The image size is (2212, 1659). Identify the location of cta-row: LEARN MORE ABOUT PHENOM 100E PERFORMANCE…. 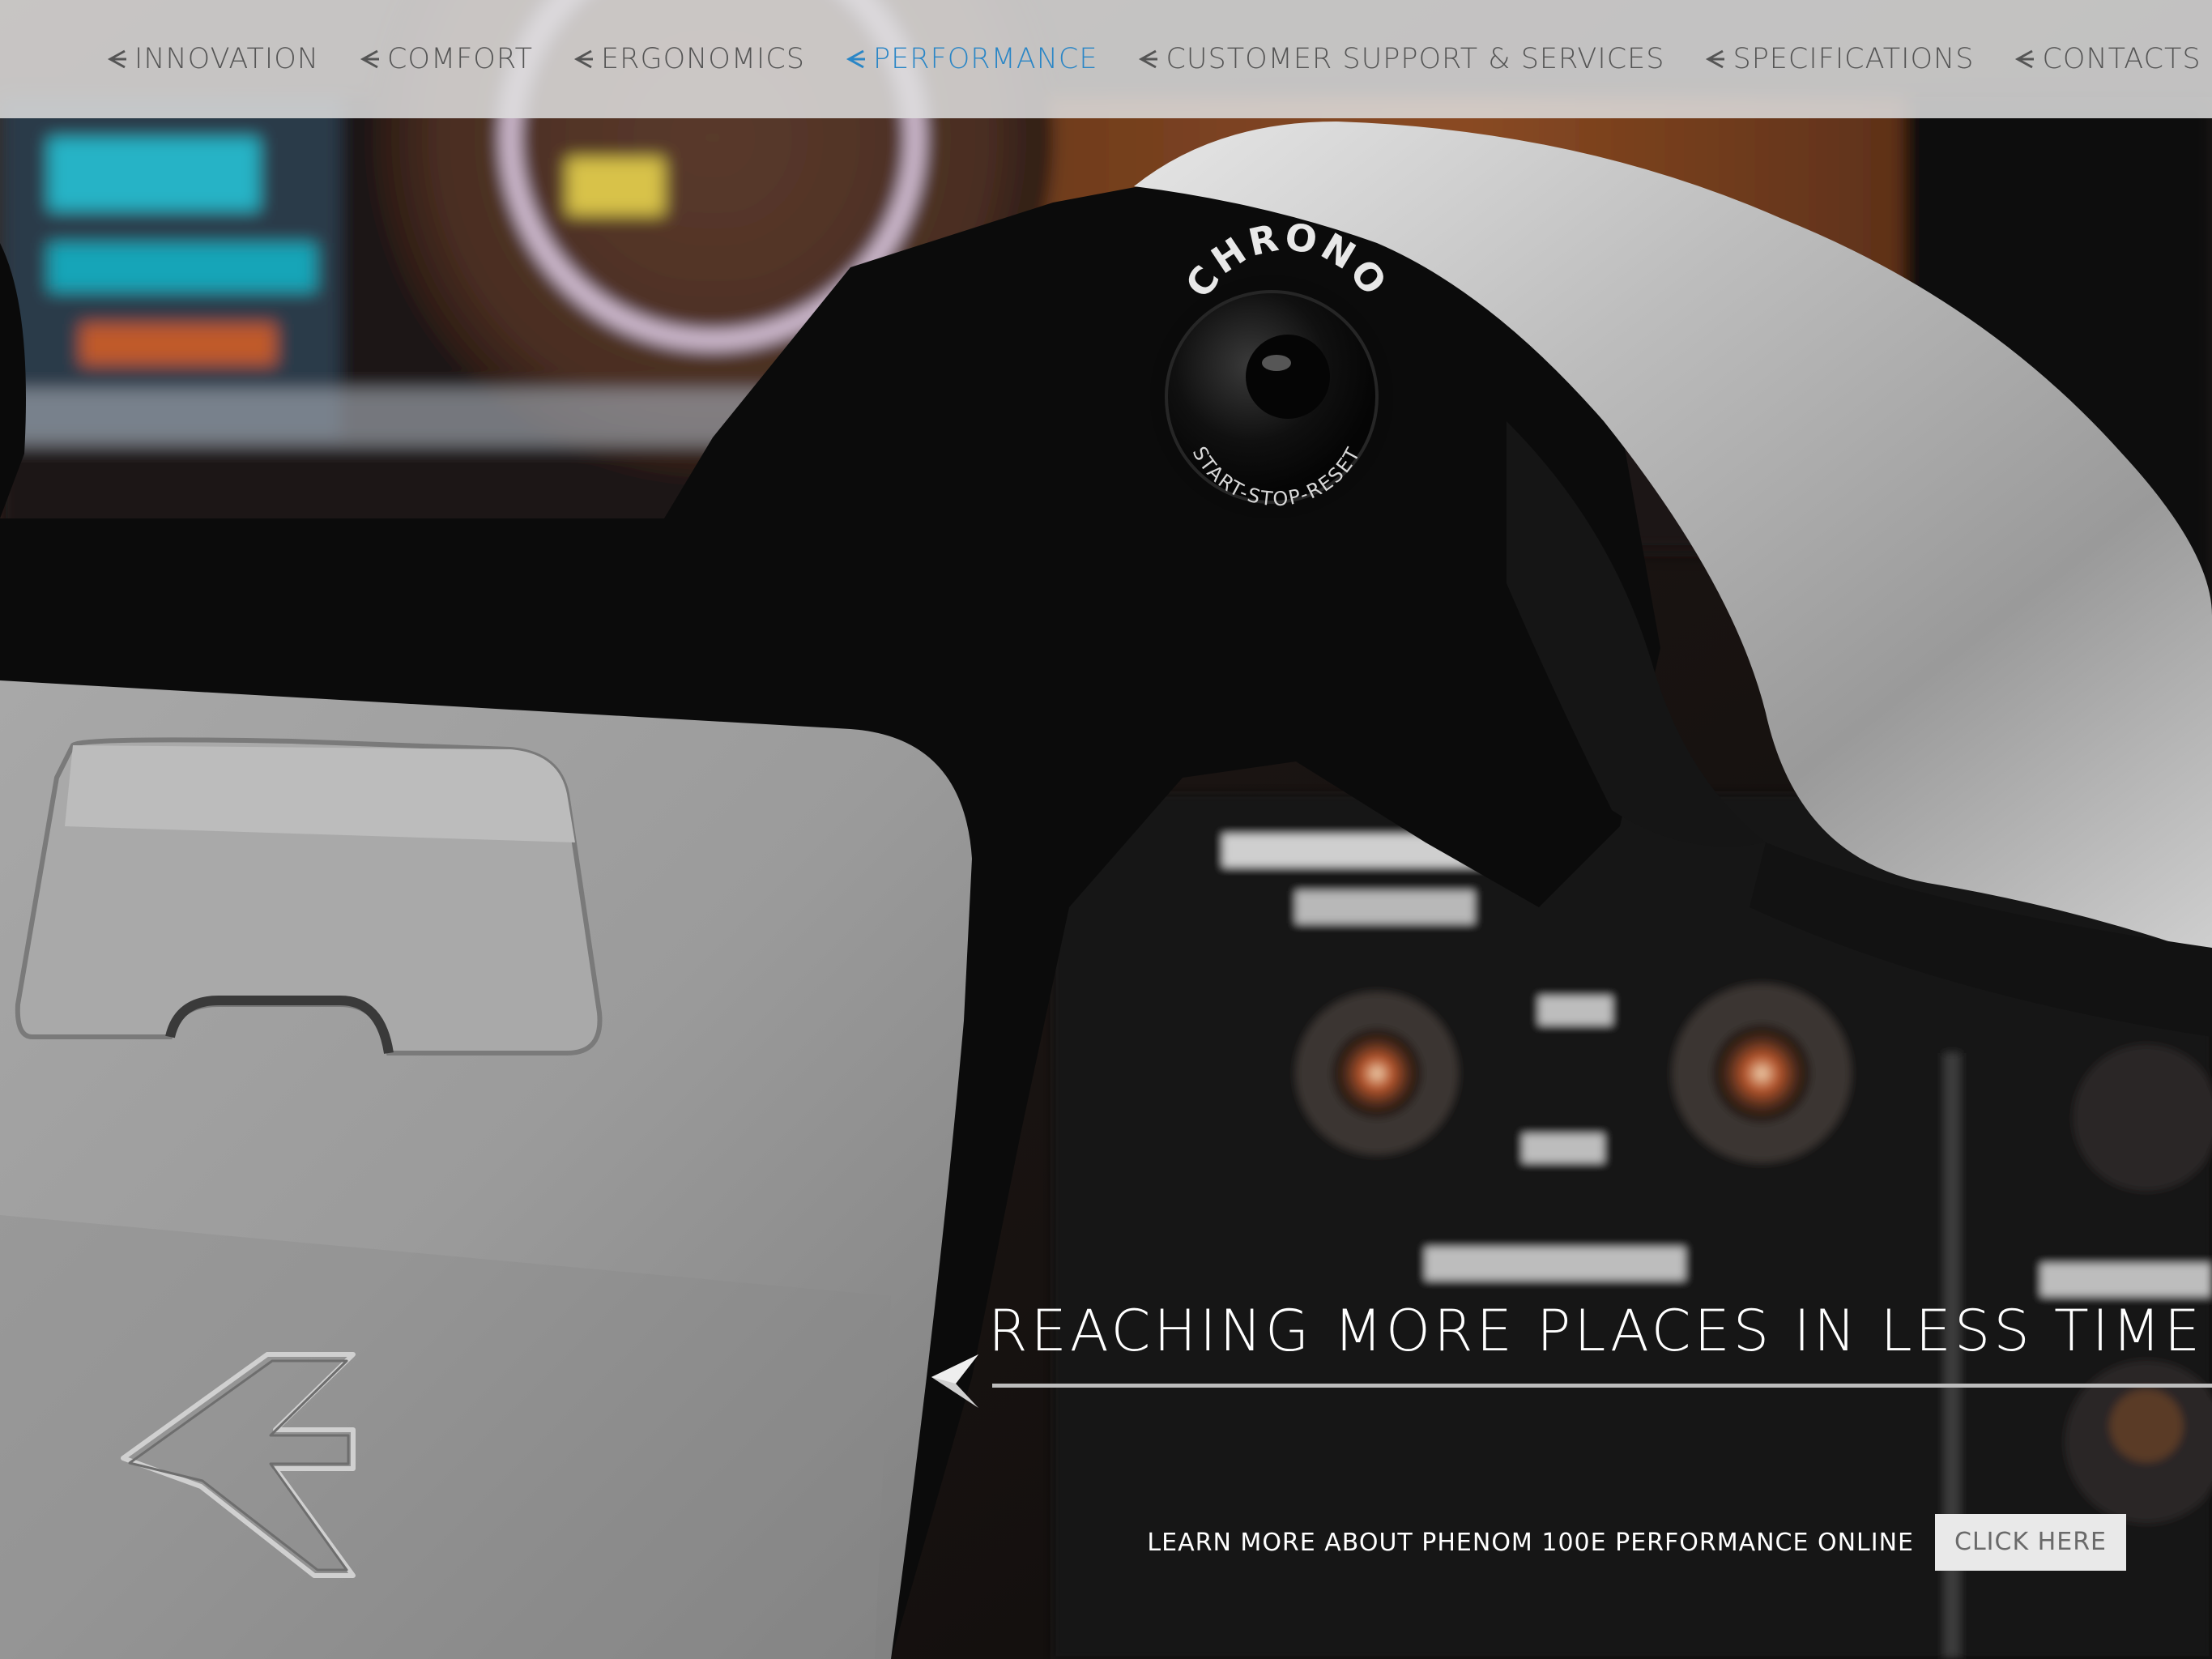
(1637, 1542).